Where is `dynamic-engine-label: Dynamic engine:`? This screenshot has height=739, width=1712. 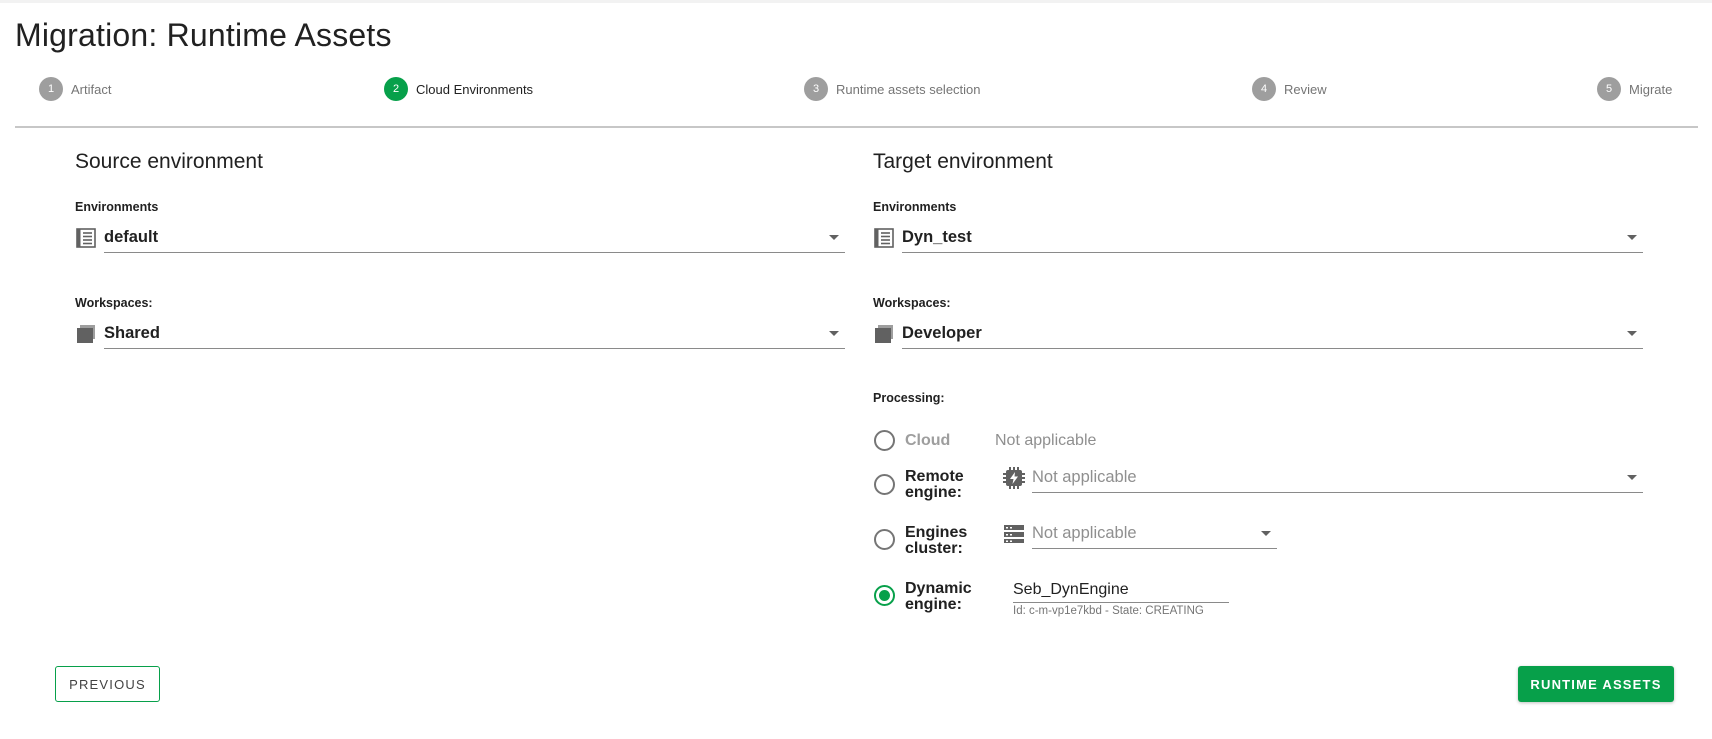 dynamic-engine-label: Dynamic engine: is located at coordinates (938, 597).